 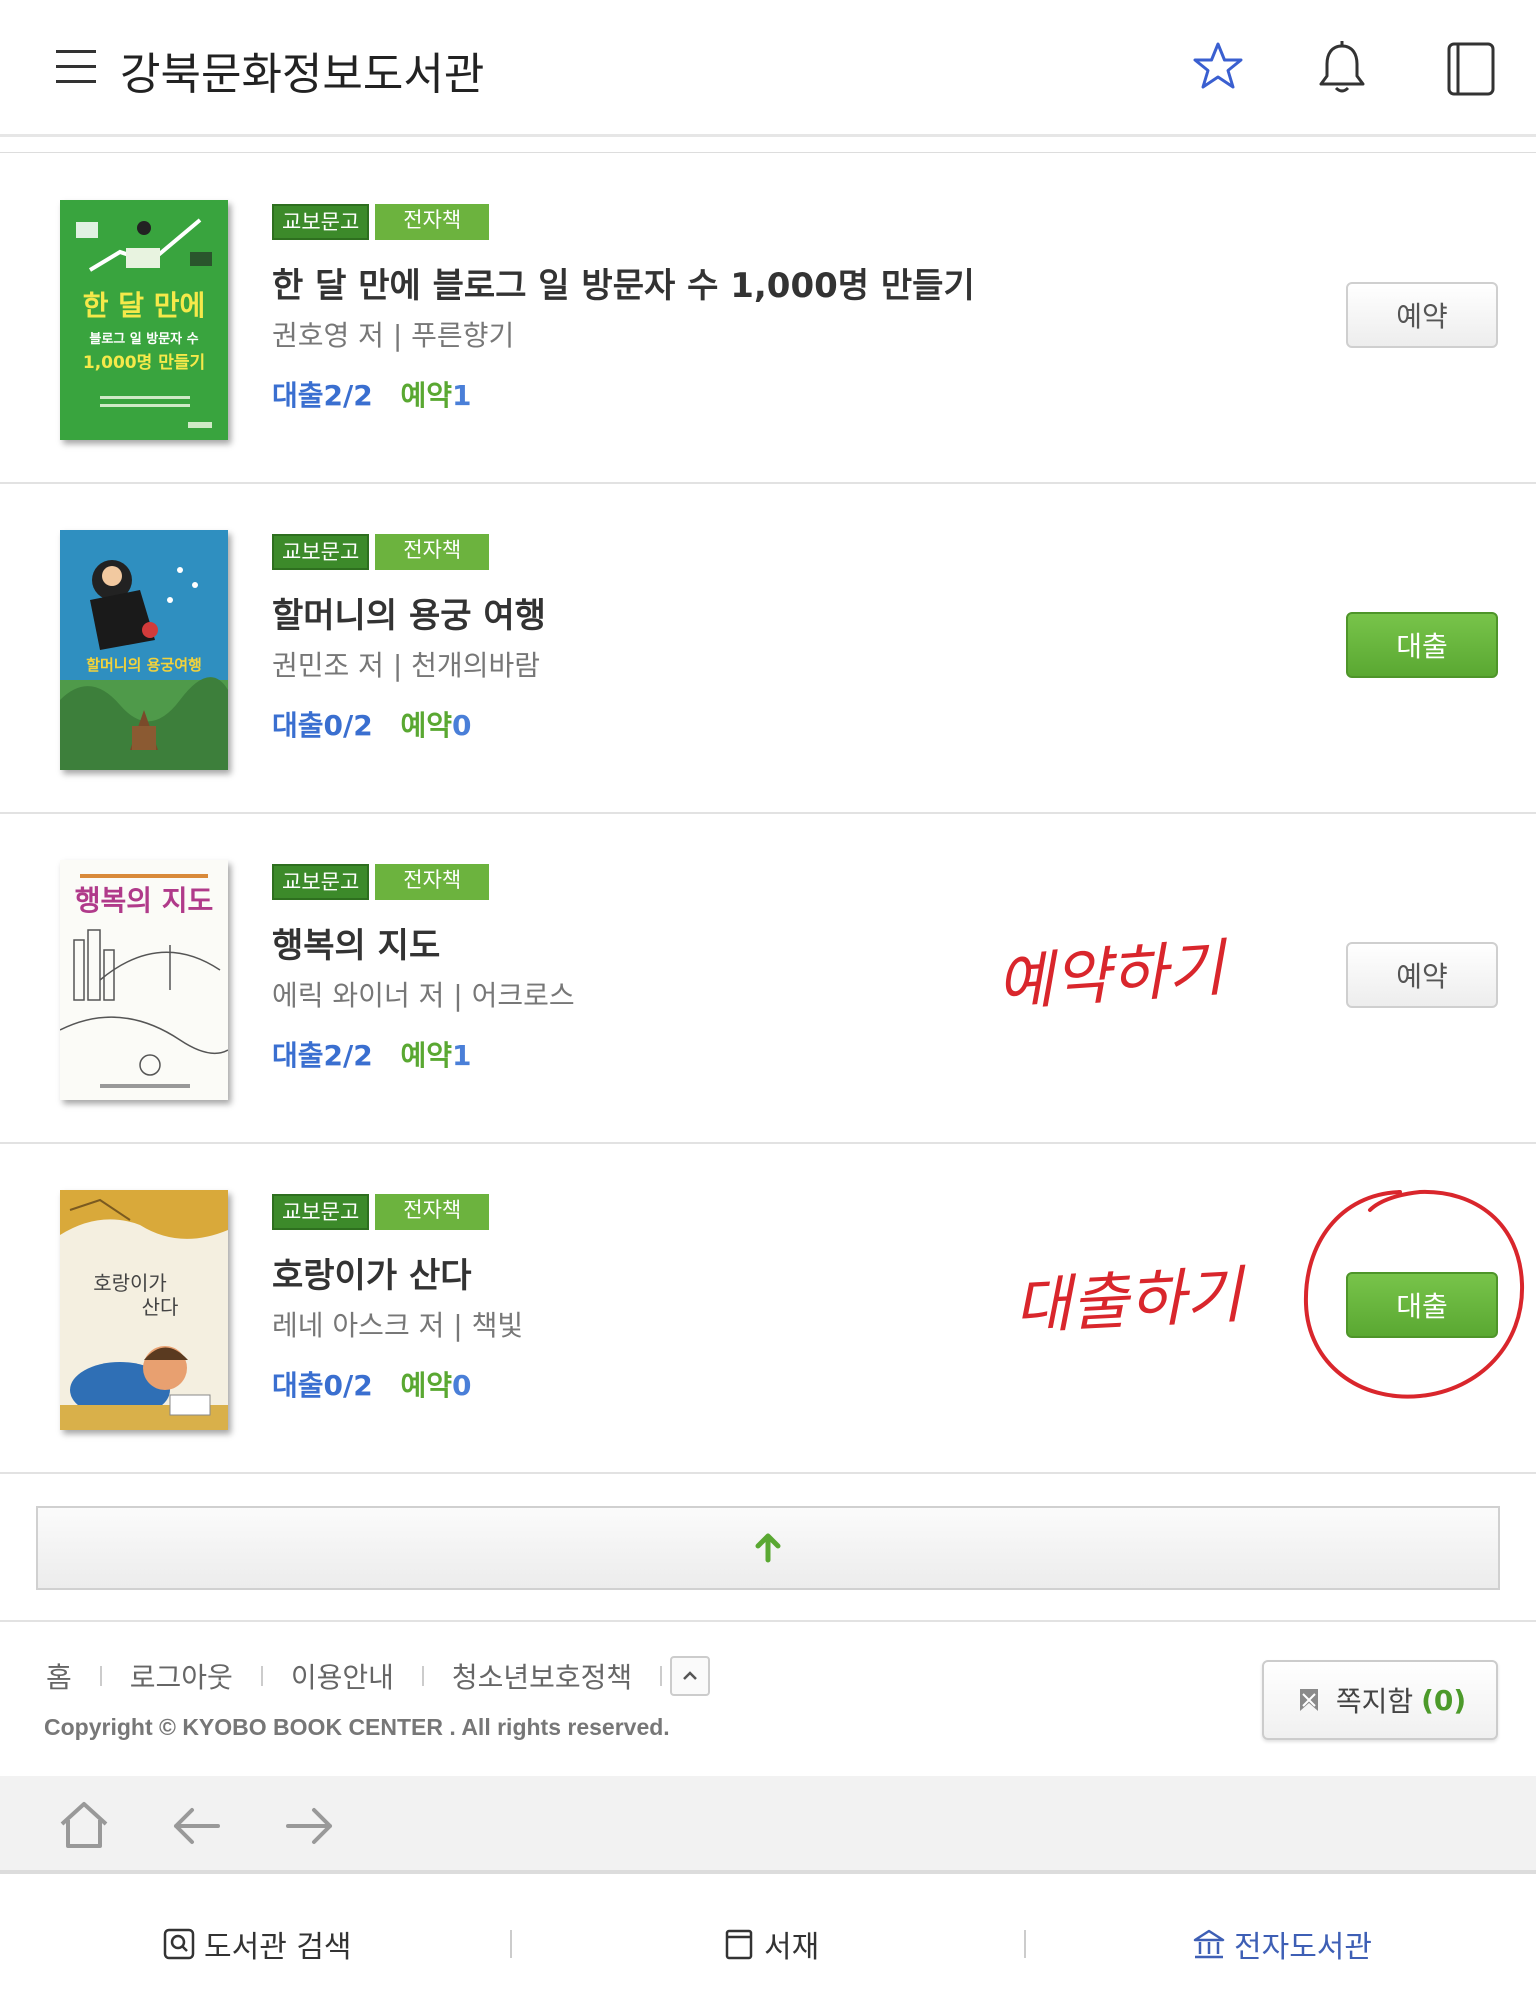 What do you see at coordinates (768, 152) in the screenshot?
I see `header-divider` at bounding box center [768, 152].